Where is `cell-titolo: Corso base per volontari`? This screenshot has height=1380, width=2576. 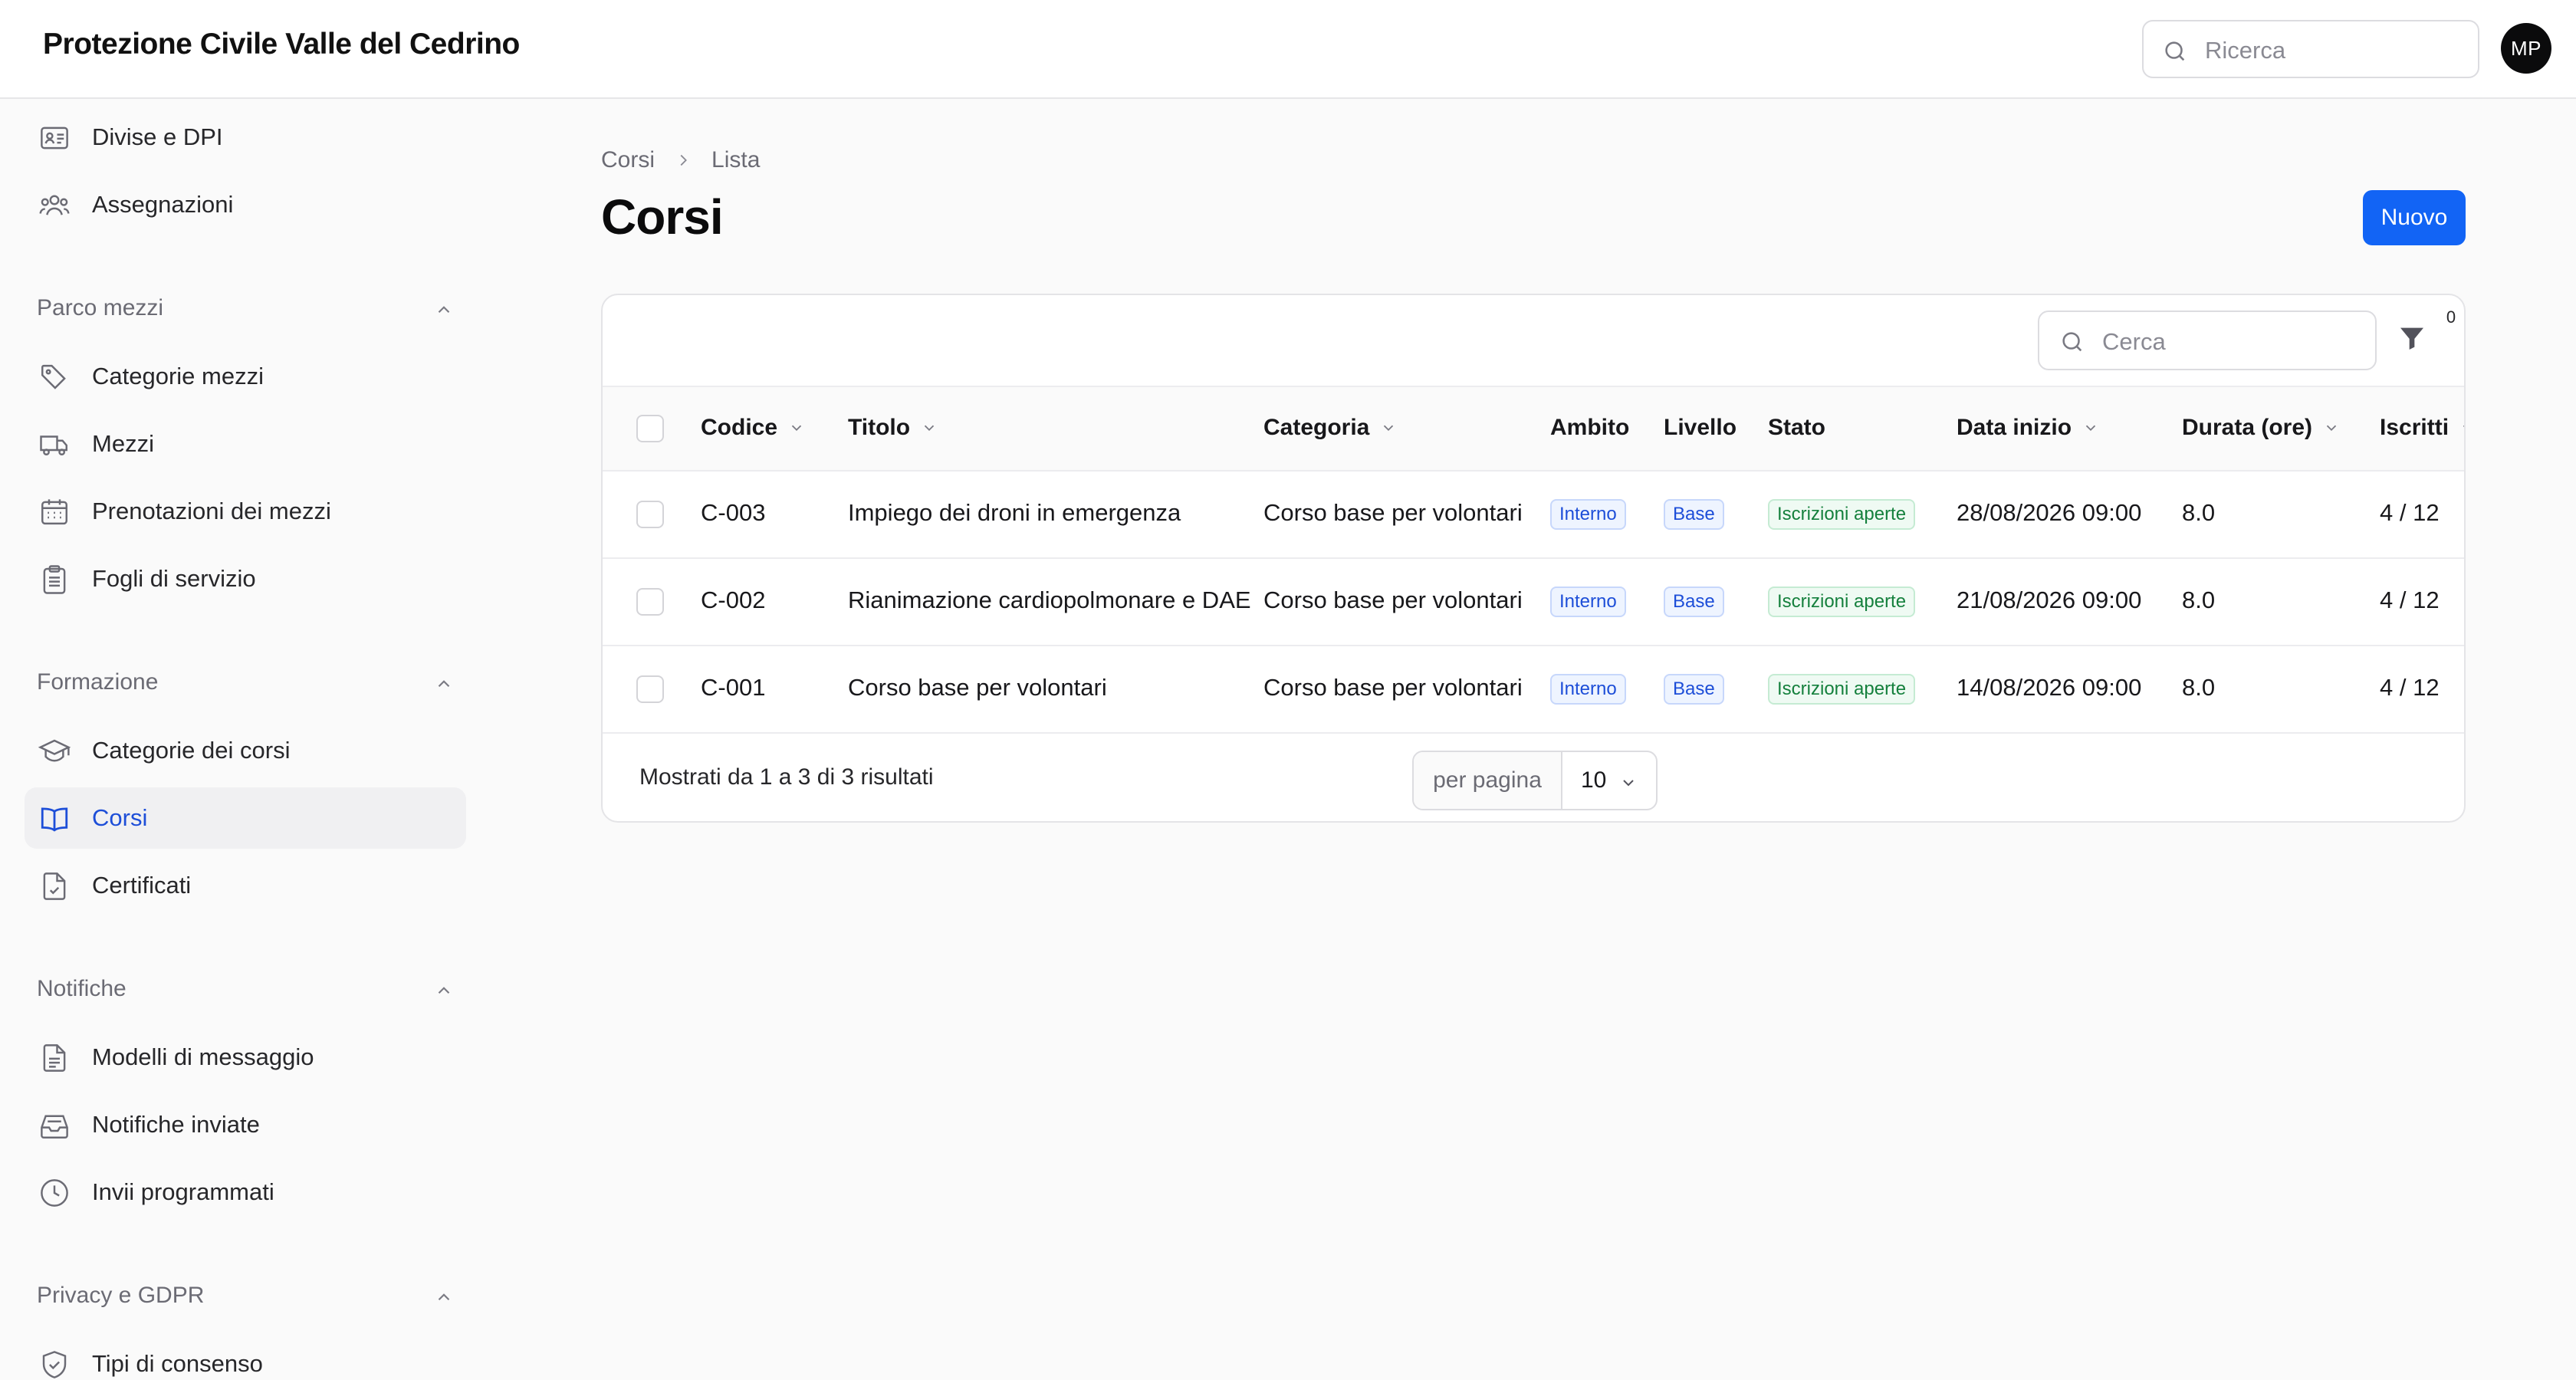
cell-titolo: Corso base per volontari is located at coordinates (978, 688).